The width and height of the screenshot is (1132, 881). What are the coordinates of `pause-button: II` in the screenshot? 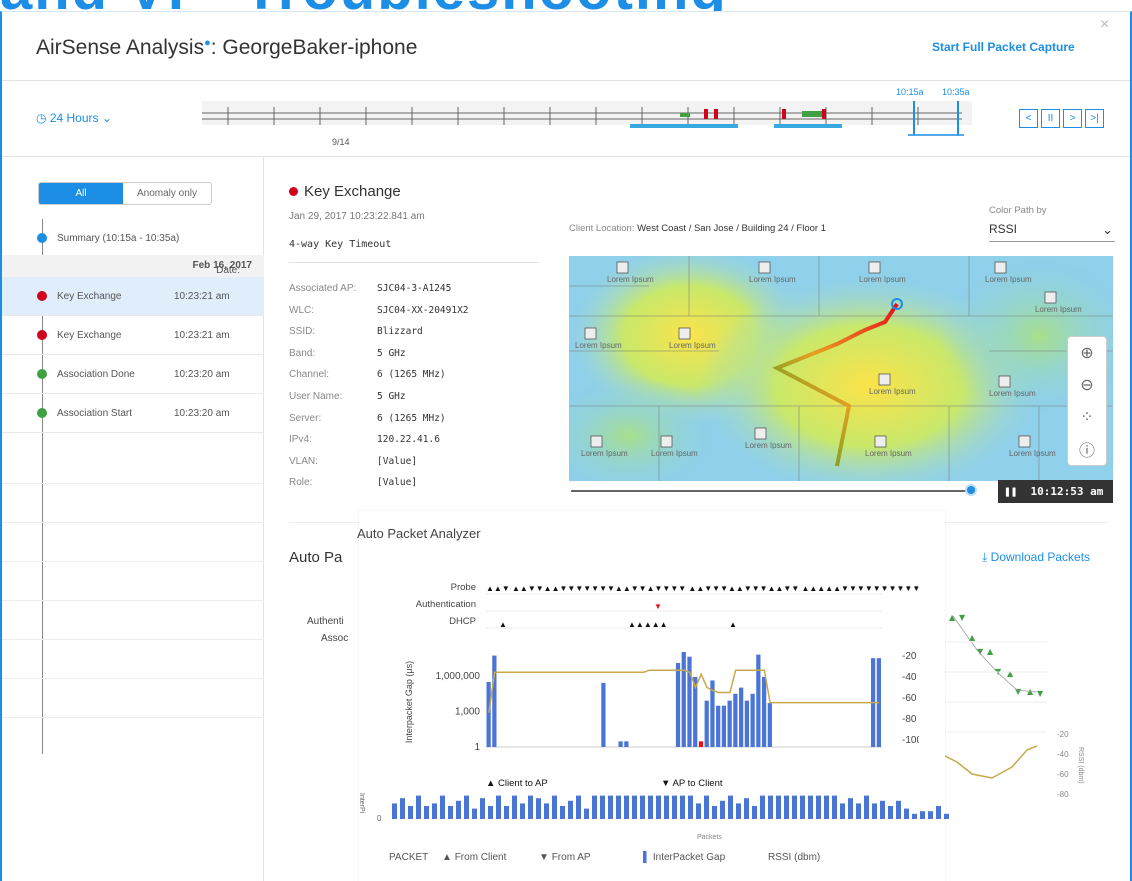 It's located at (1050, 118).